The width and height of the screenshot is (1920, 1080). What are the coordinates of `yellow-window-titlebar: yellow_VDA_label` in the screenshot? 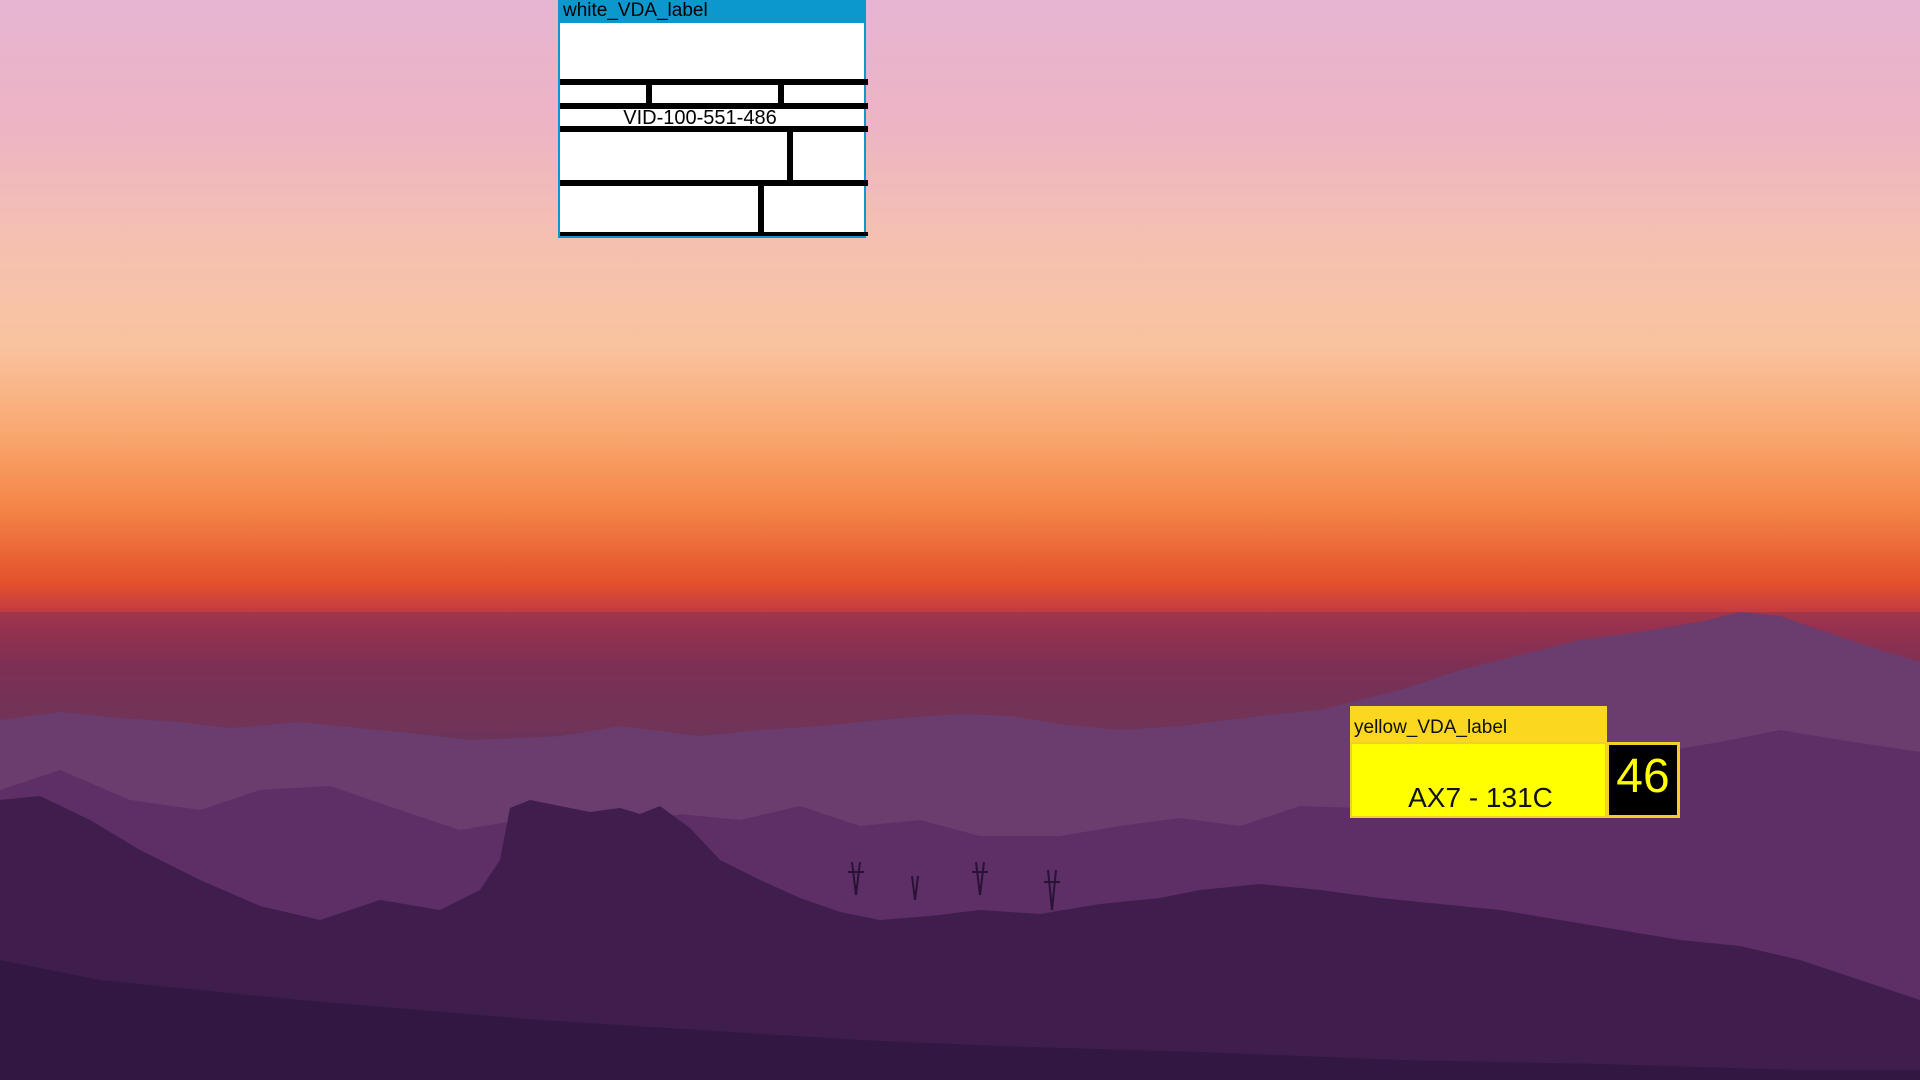 It's located at (1478, 724).